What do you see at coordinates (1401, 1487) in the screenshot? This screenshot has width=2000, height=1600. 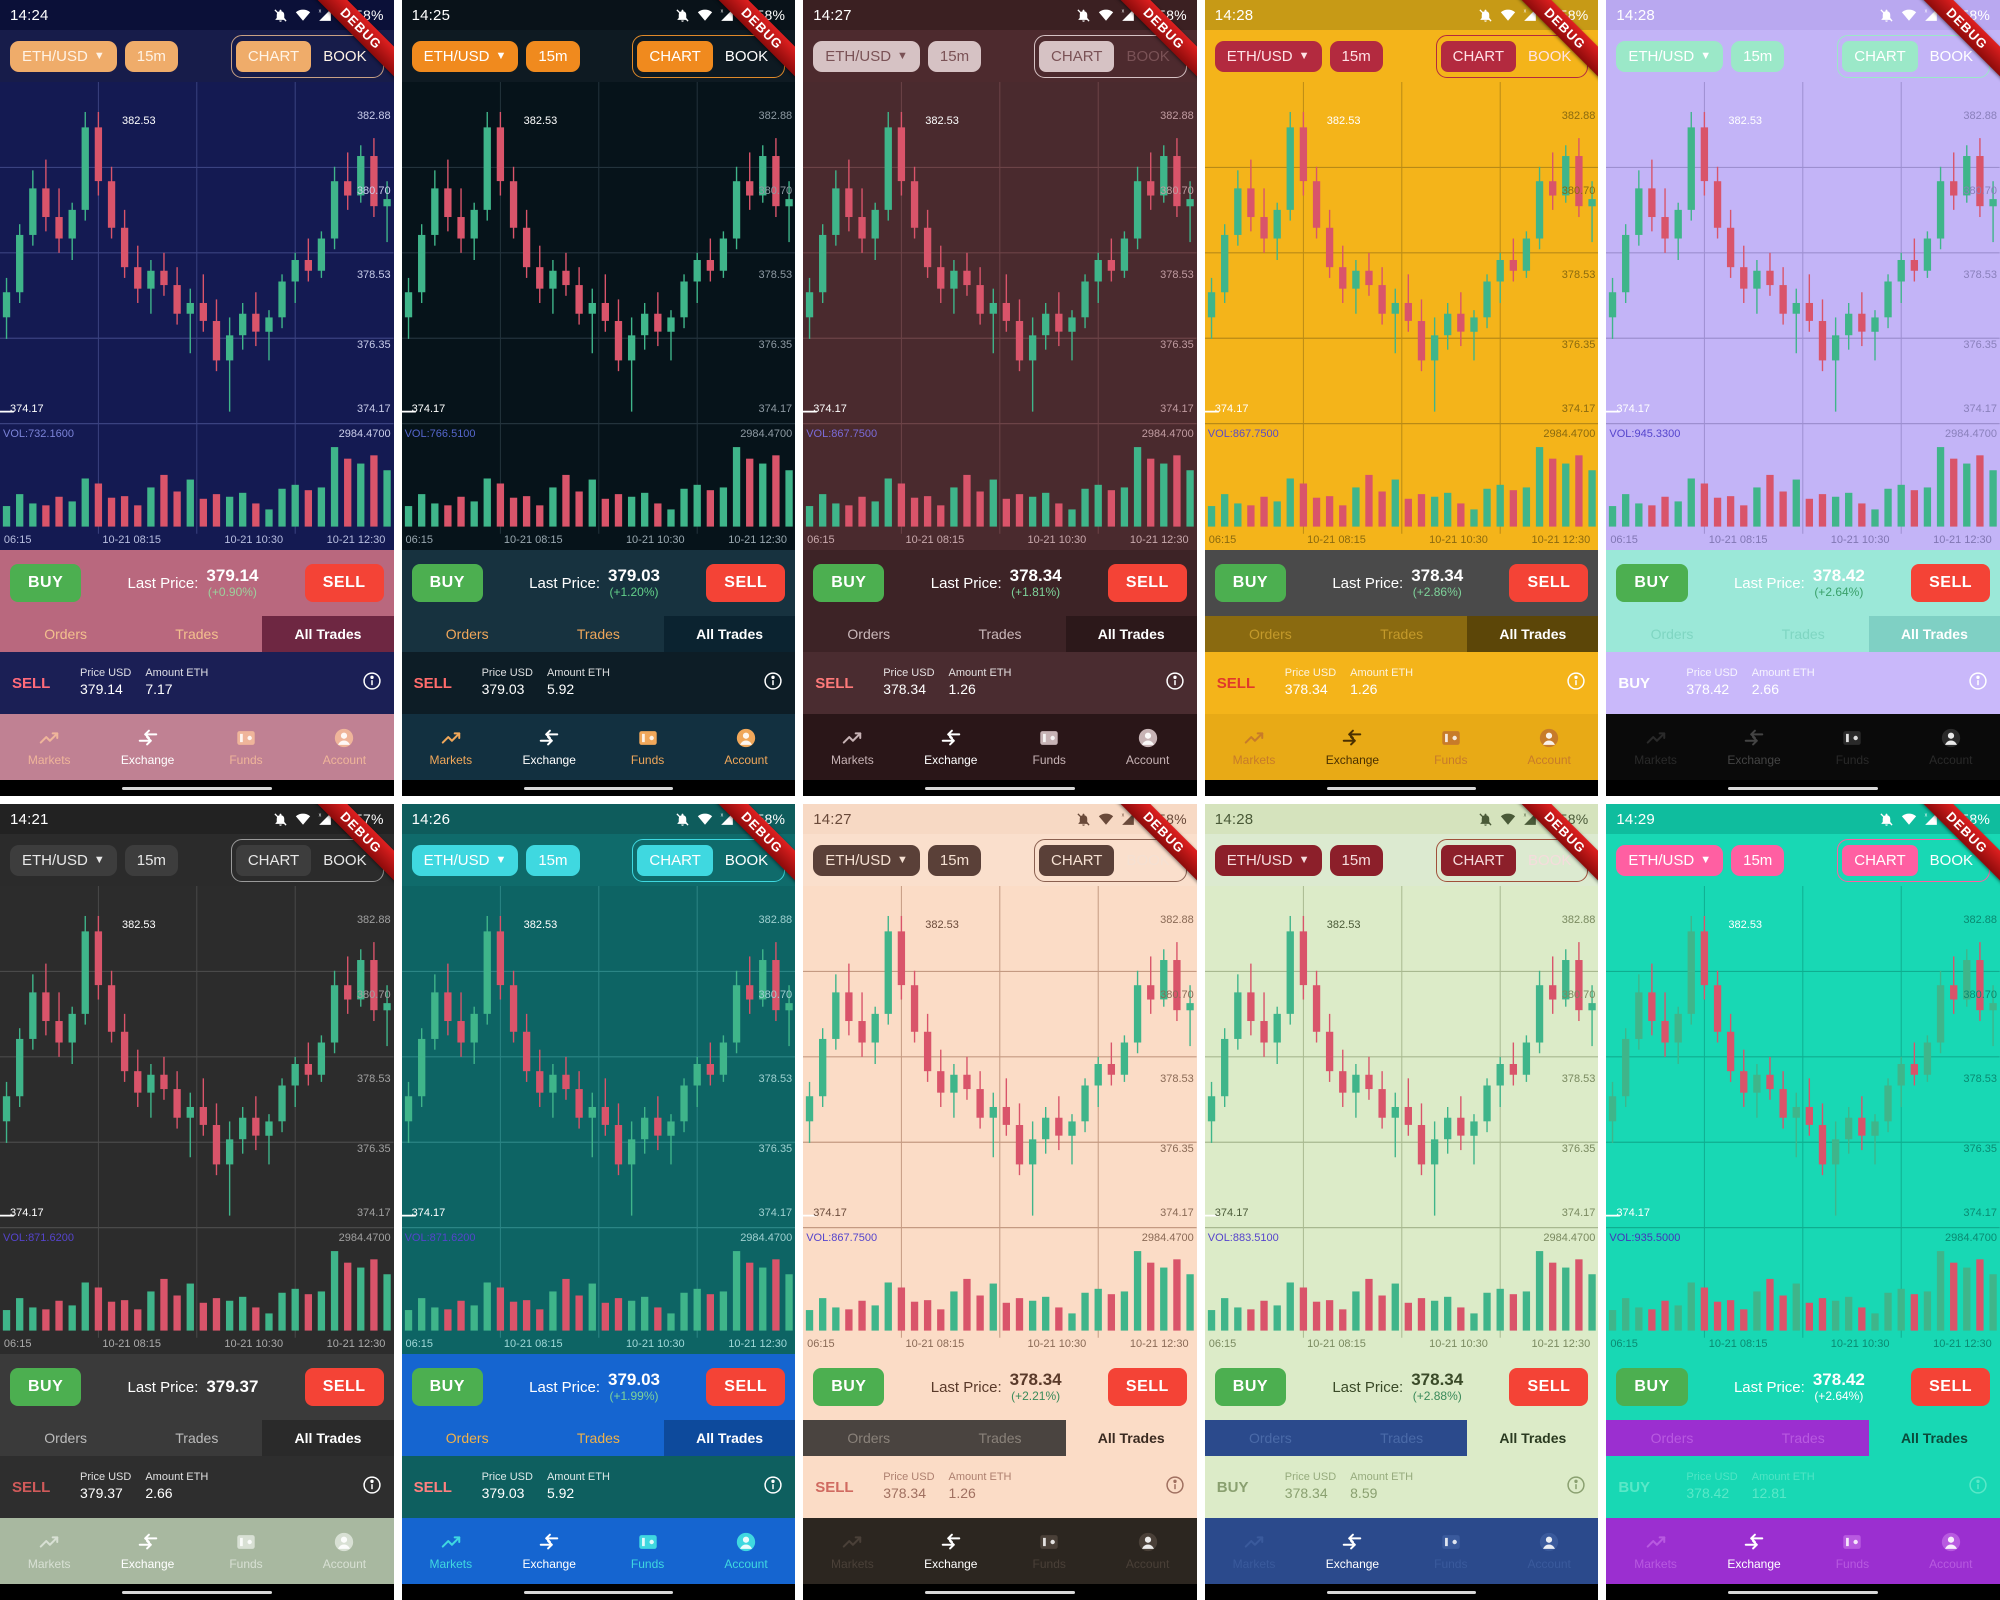 I see `trade-row: BUY Price USD 378.34 Amount ETH 8.59` at bounding box center [1401, 1487].